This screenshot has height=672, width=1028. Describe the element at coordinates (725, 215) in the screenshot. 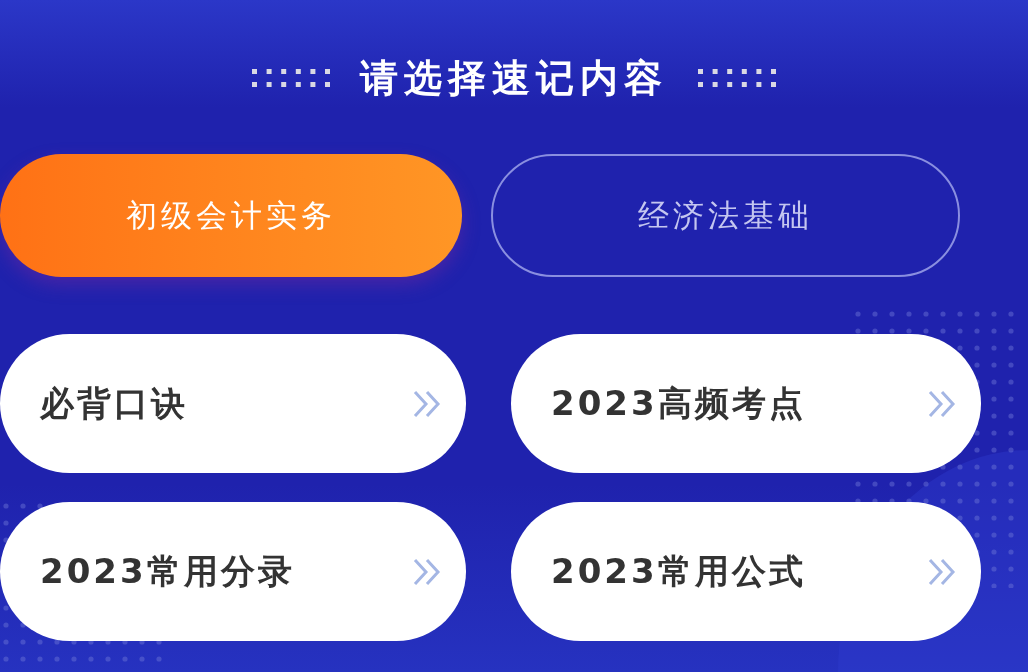

I see `category-tab: 经济法基础` at that location.